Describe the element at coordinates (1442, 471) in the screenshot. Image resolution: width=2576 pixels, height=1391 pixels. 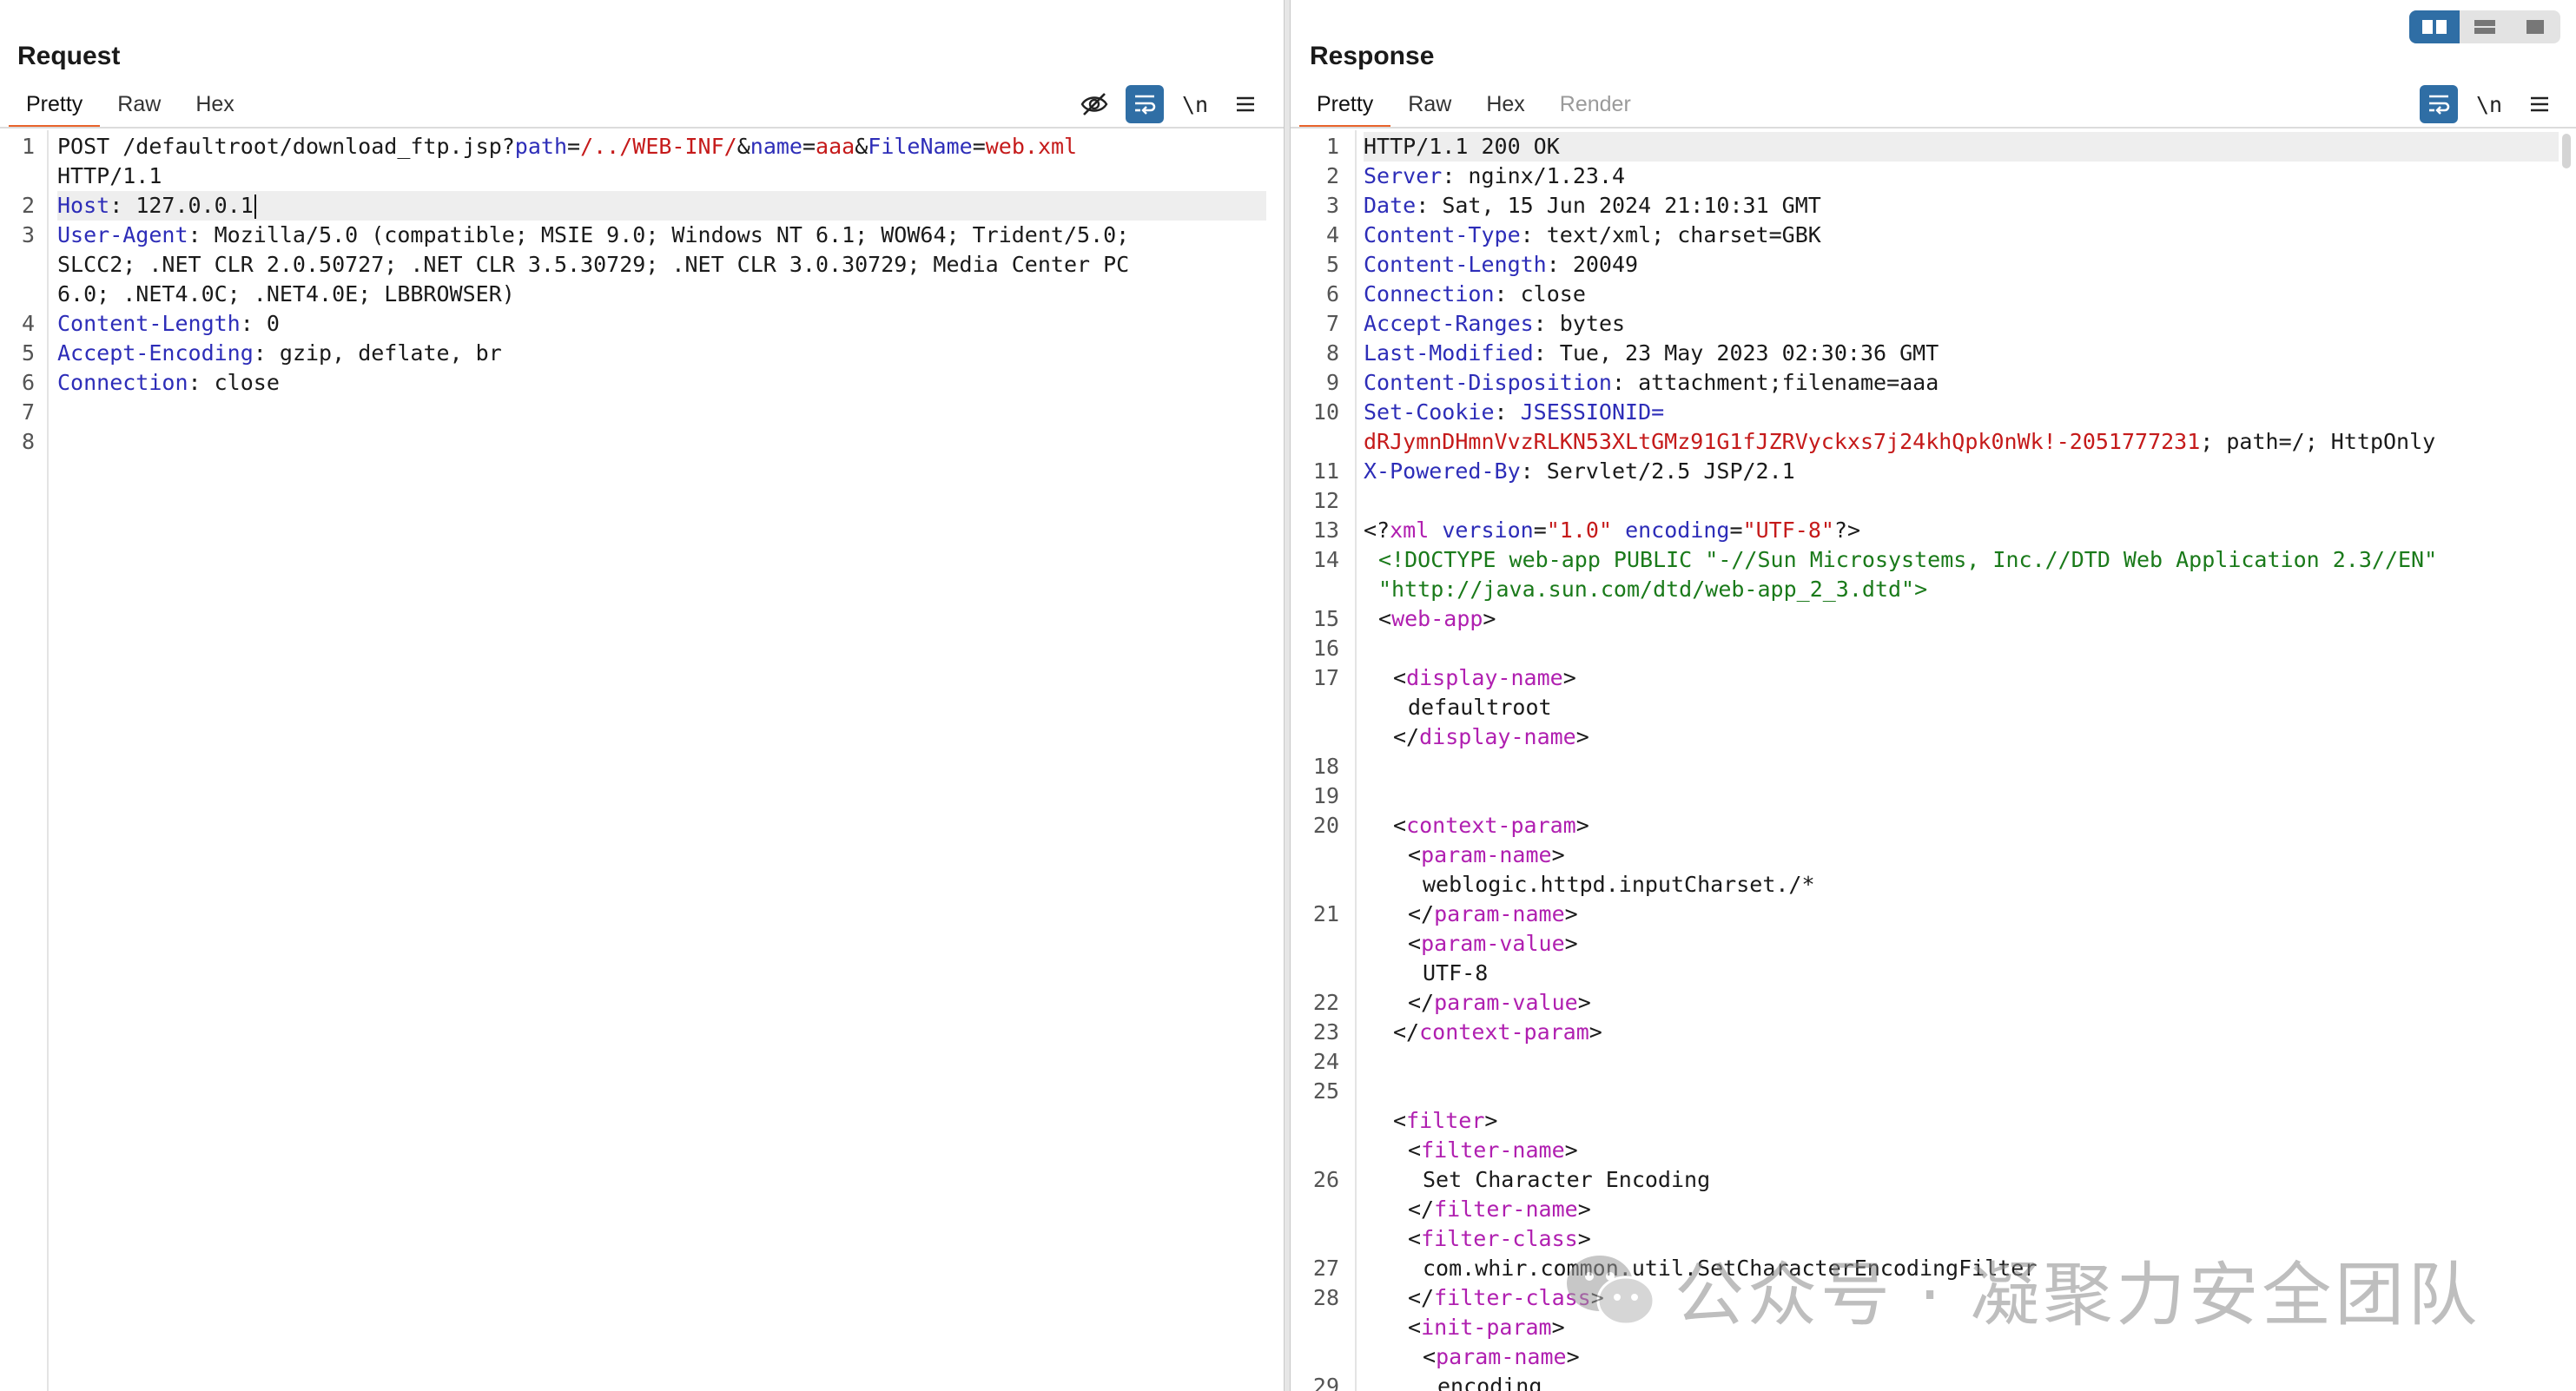
I see `header-key: X-Powered-By` at that location.